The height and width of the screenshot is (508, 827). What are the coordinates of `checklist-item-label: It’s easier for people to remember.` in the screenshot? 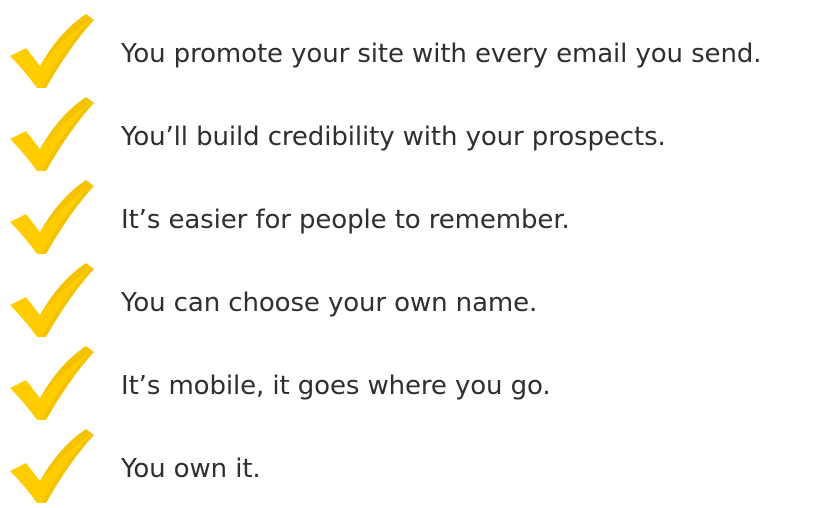 It's located at (345, 220).